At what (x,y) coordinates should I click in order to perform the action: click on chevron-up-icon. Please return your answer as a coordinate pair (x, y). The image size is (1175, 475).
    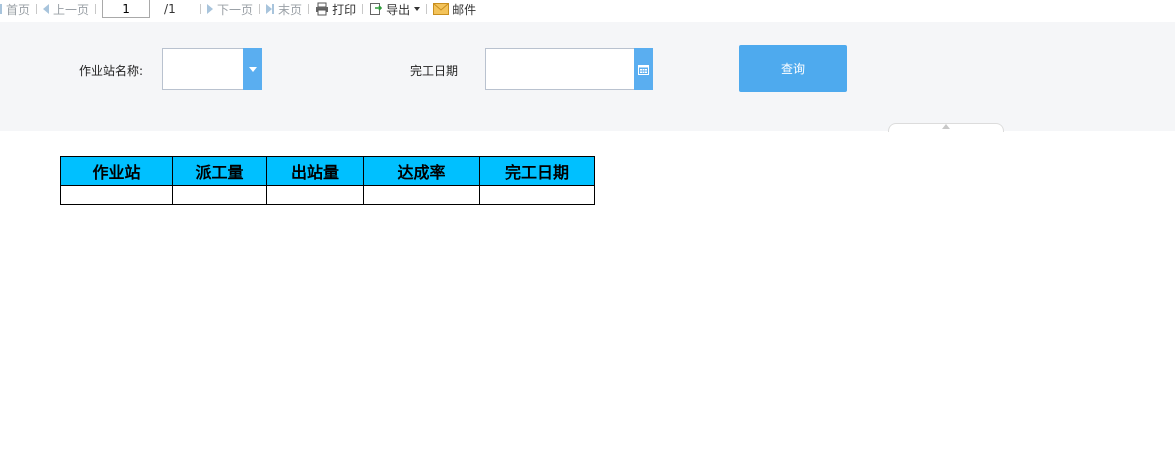
    Looking at the image, I should click on (946, 126).